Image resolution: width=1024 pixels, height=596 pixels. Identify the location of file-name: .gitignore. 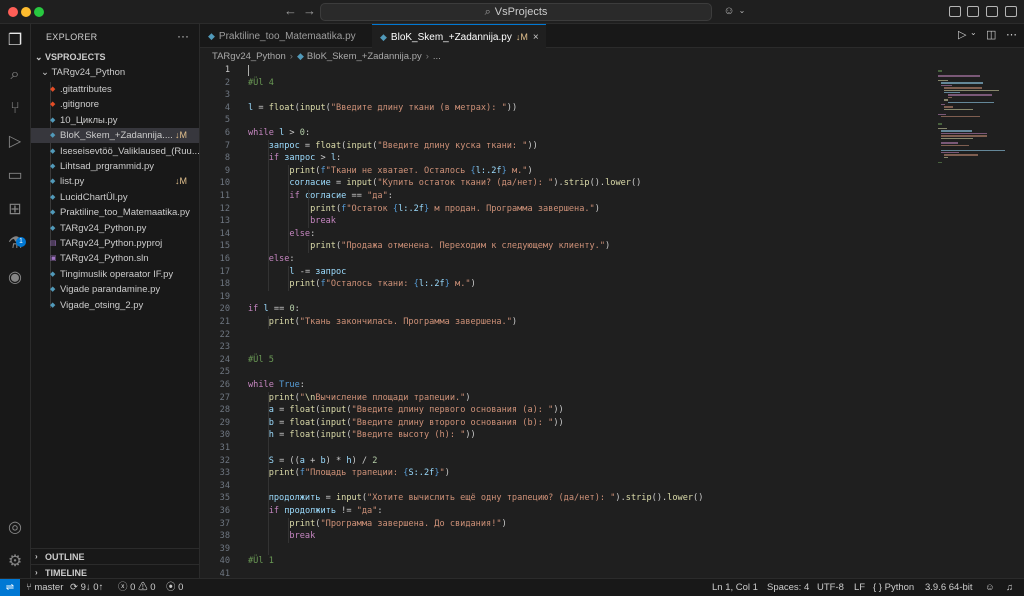
(80, 105).